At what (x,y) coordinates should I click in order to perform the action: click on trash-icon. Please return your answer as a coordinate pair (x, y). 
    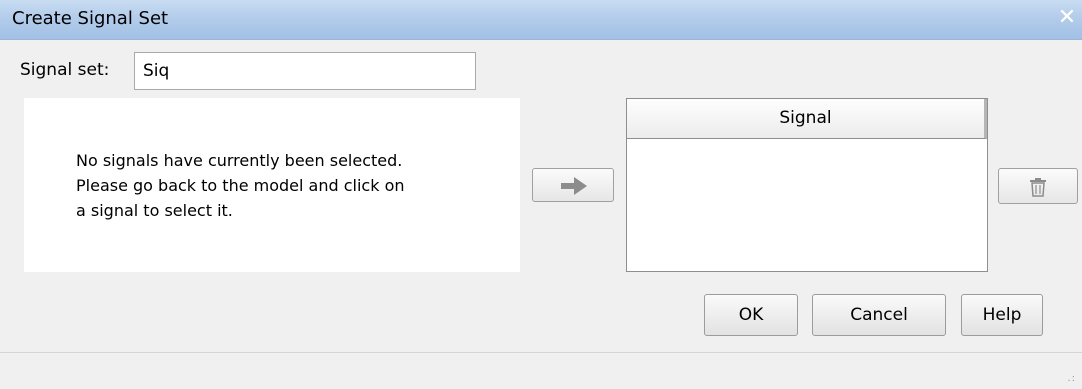
    Looking at the image, I should click on (1038, 187).